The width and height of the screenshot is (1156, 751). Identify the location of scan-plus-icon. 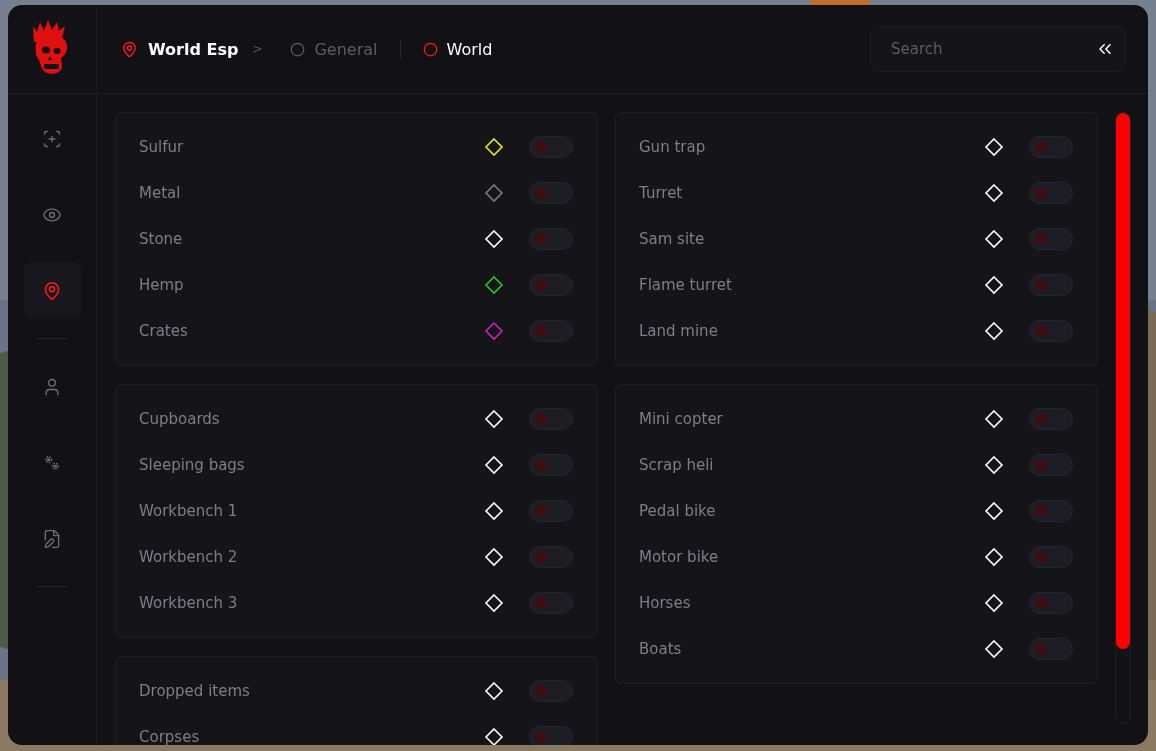
(52, 138).